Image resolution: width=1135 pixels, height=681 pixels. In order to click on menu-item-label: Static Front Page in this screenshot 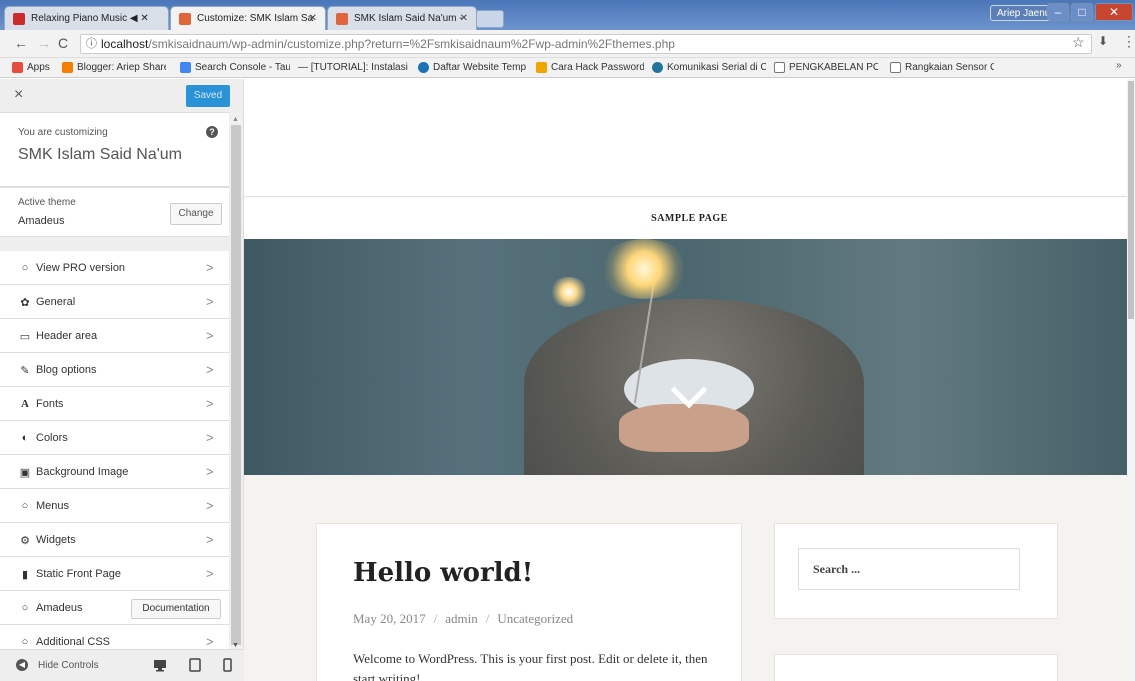, I will do `click(78, 574)`.